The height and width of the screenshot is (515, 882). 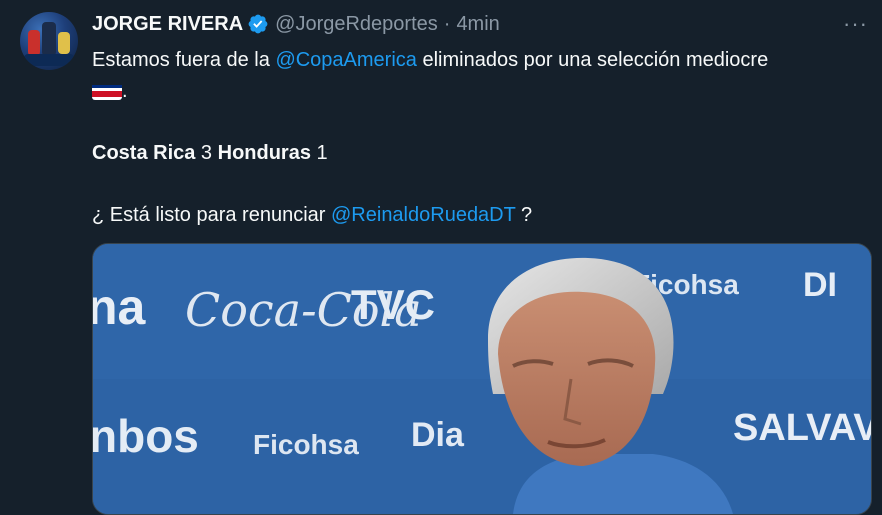 I want to click on sponsor-text: DI, so click(x=820, y=285).